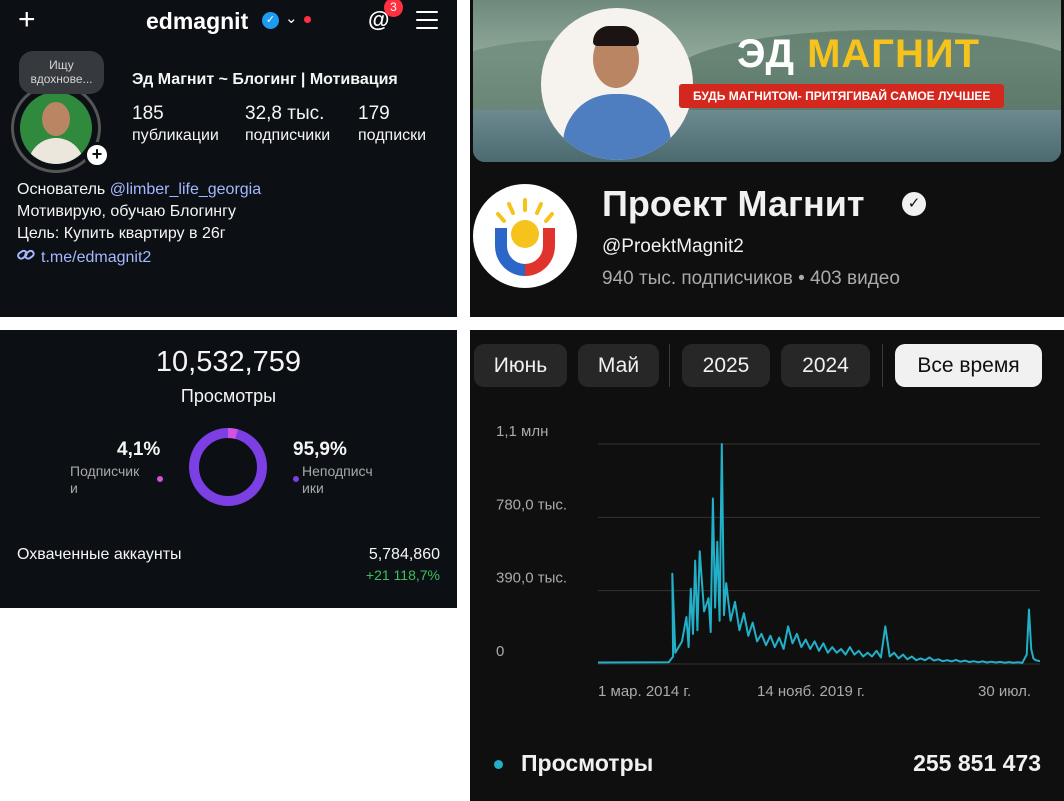 The width and height of the screenshot is (1064, 801). I want to click on plus-icon: +, so click(27, 20).